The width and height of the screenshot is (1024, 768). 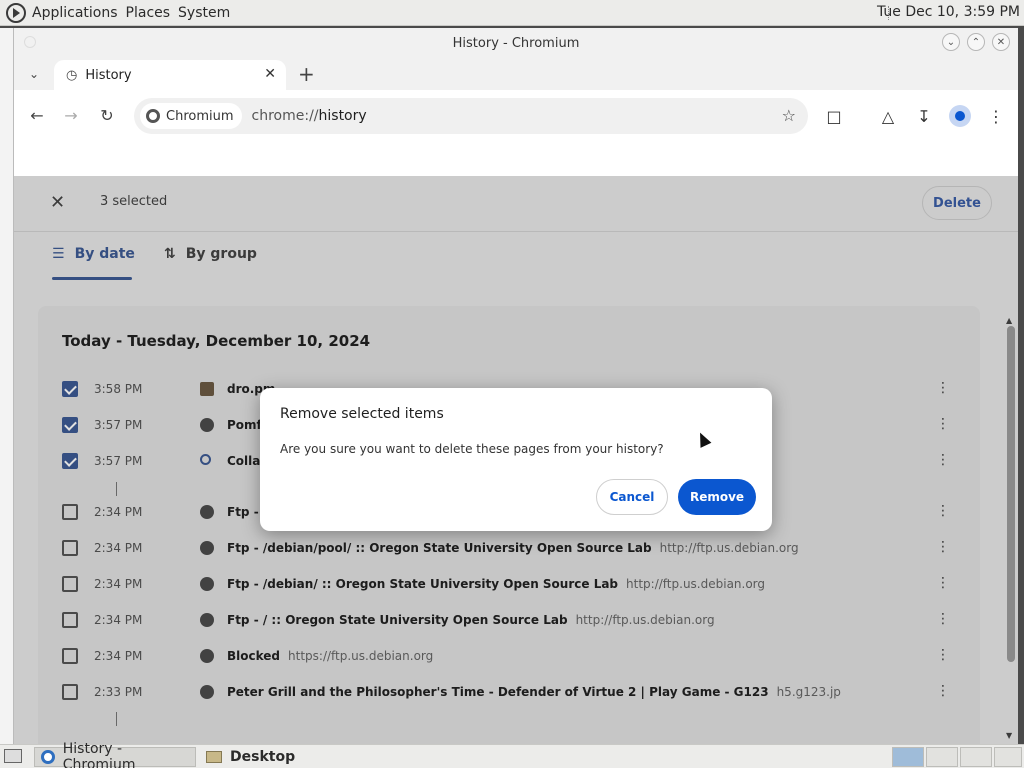 What do you see at coordinates (119, 12) in the screenshot?
I see `panel-menu: Applications Places System` at bounding box center [119, 12].